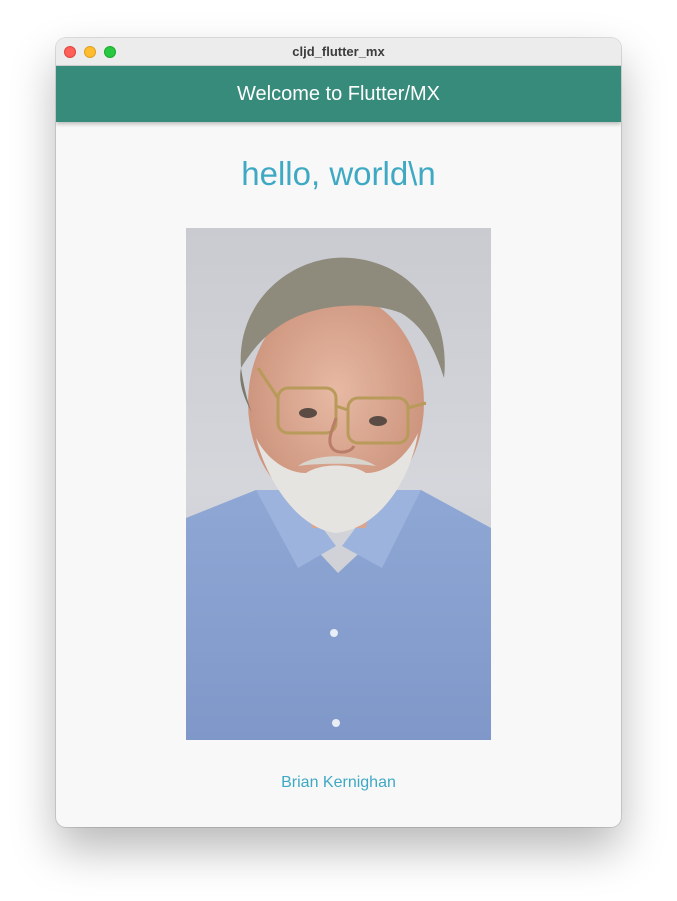 The height and width of the screenshot is (901, 677). I want to click on portrait-caption: Brian Kernighan, so click(338, 782).